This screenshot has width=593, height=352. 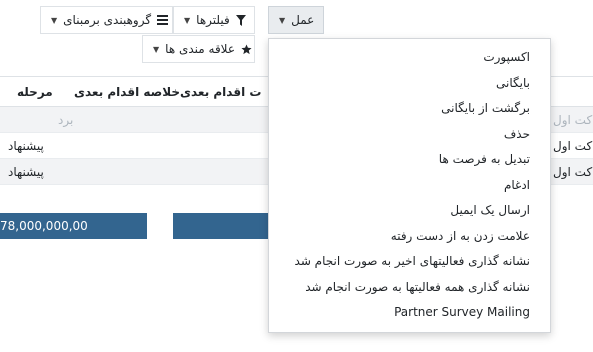 What do you see at coordinates (409, 211) in the screenshot?
I see `menu-item-send-email: ارسال یک ایمیل` at bounding box center [409, 211].